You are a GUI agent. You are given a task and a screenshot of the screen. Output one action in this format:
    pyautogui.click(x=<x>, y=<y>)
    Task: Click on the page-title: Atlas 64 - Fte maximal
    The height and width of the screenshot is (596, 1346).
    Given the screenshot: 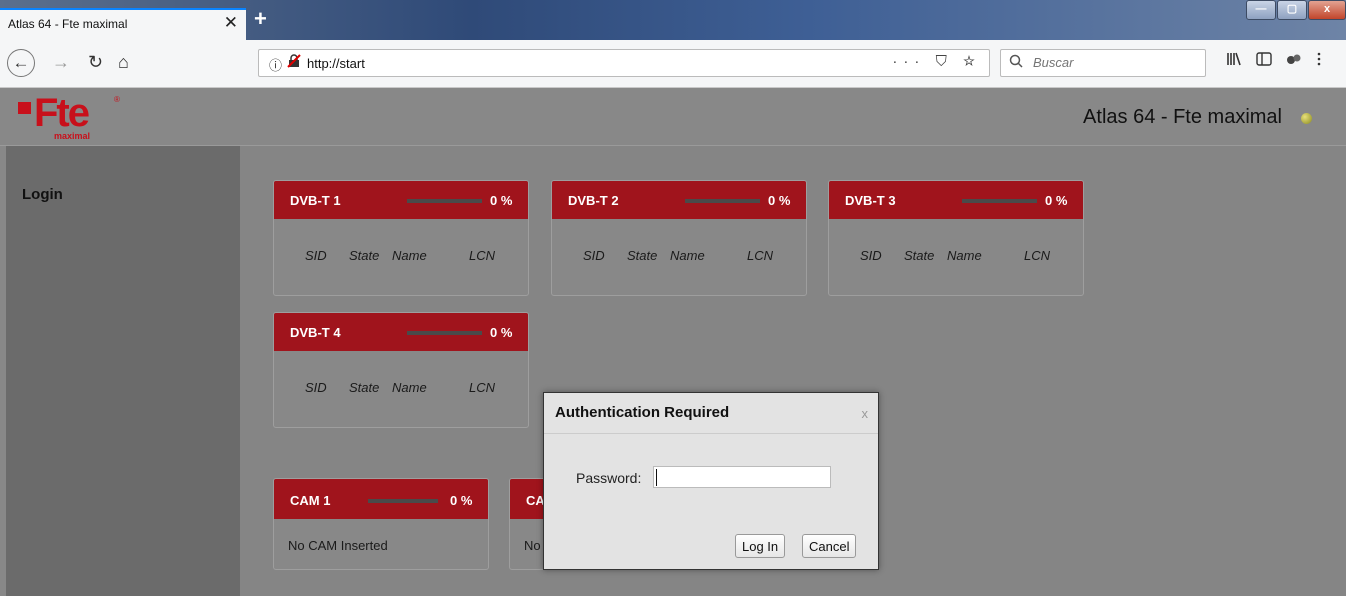 What is the action you would take?
    pyautogui.click(x=1182, y=117)
    